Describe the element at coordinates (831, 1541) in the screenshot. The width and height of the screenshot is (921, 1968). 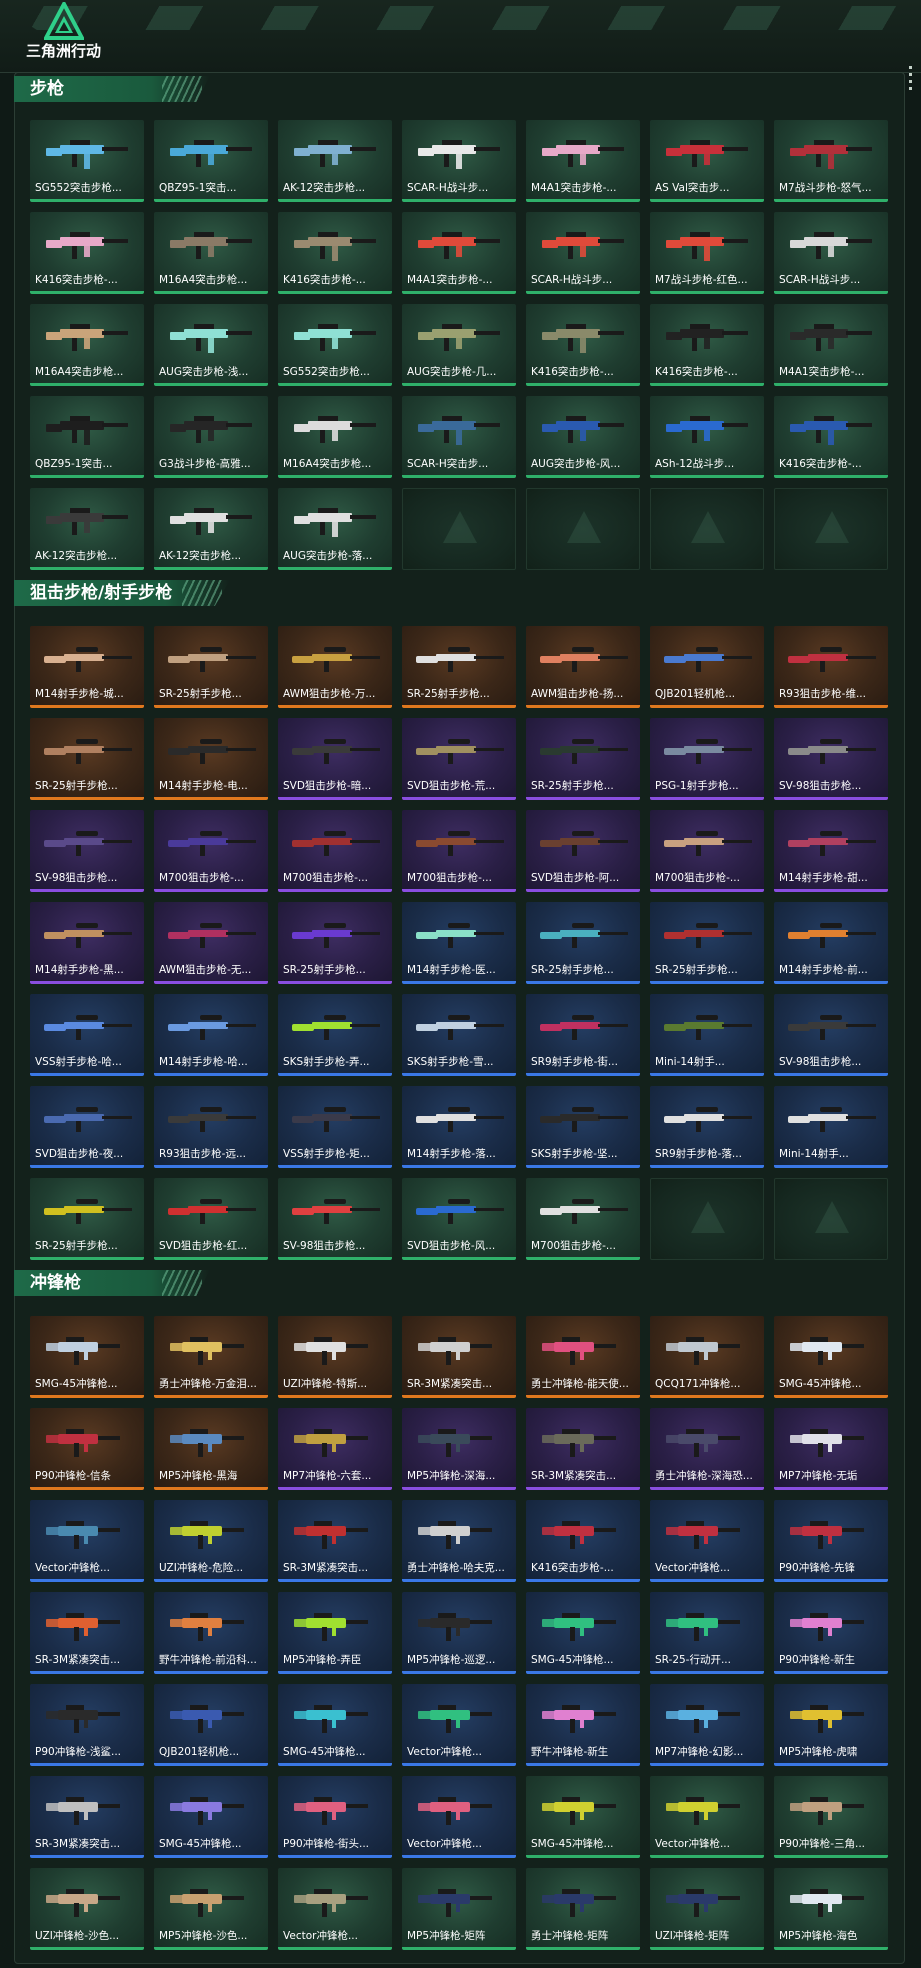
I see `weapon-skin-card: P90冲锋枪-先锋` at that location.